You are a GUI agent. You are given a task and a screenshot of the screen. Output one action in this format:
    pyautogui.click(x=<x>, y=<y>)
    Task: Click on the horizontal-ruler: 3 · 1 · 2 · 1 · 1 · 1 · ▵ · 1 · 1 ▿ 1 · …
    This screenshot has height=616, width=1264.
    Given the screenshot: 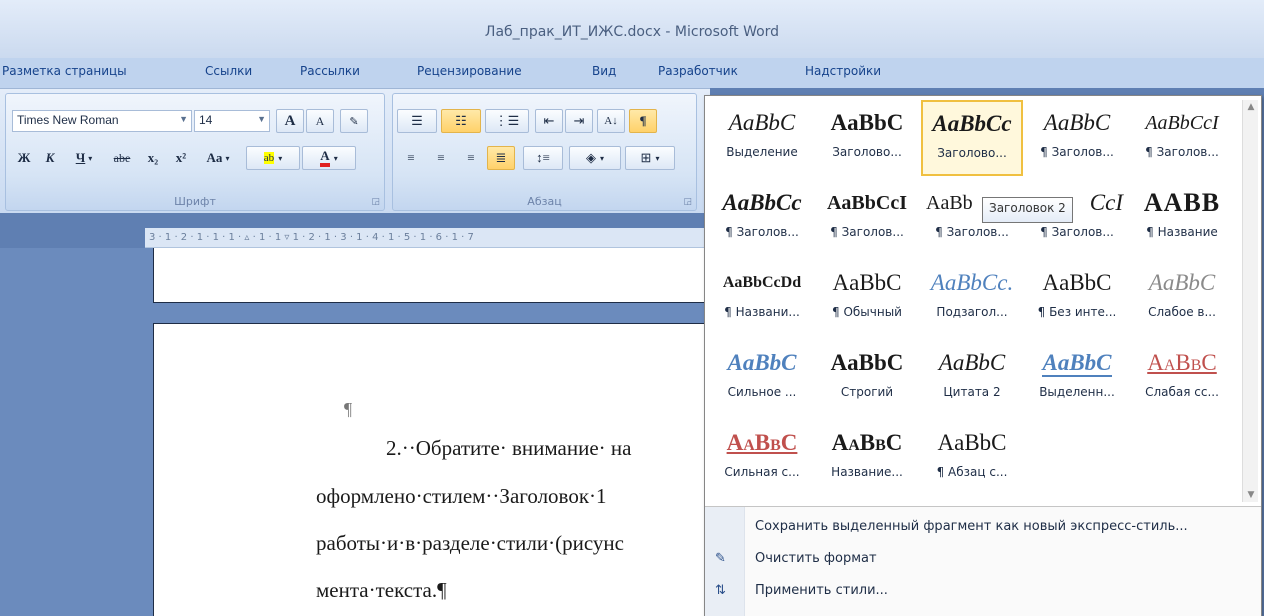 What is the action you would take?
    pyautogui.click(x=427, y=238)
    